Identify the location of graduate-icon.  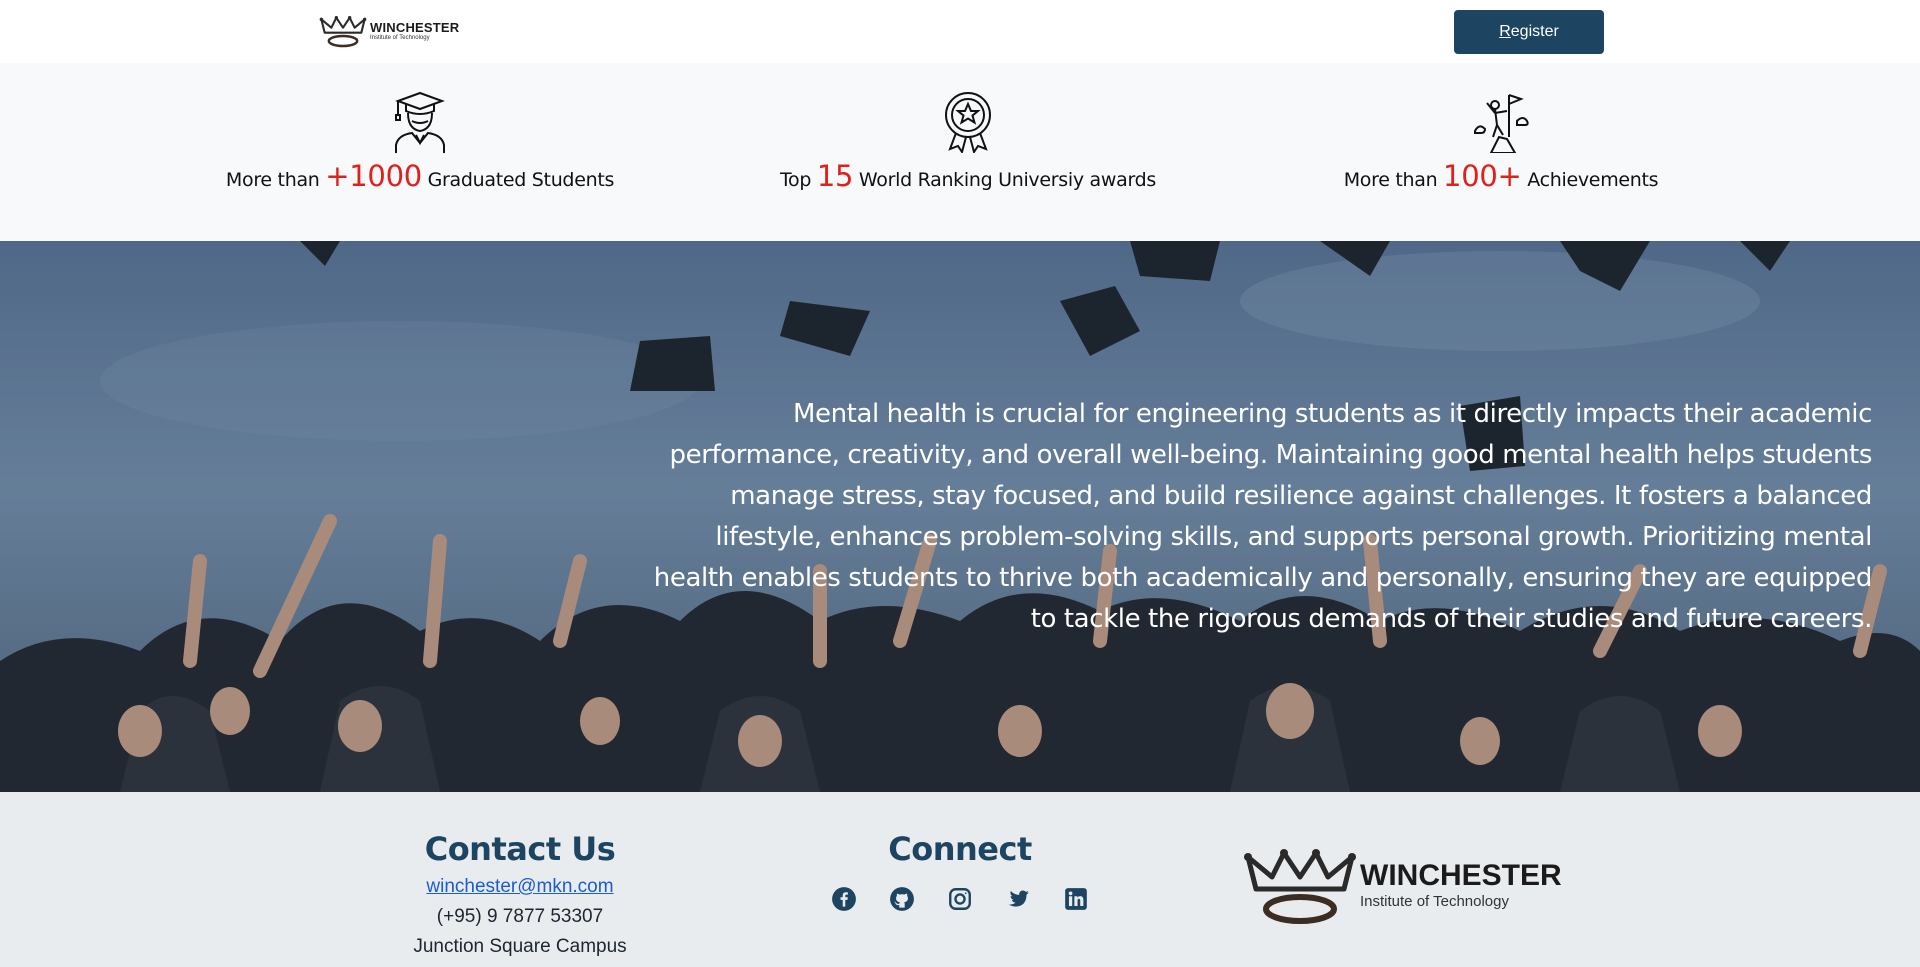
(420, 122).